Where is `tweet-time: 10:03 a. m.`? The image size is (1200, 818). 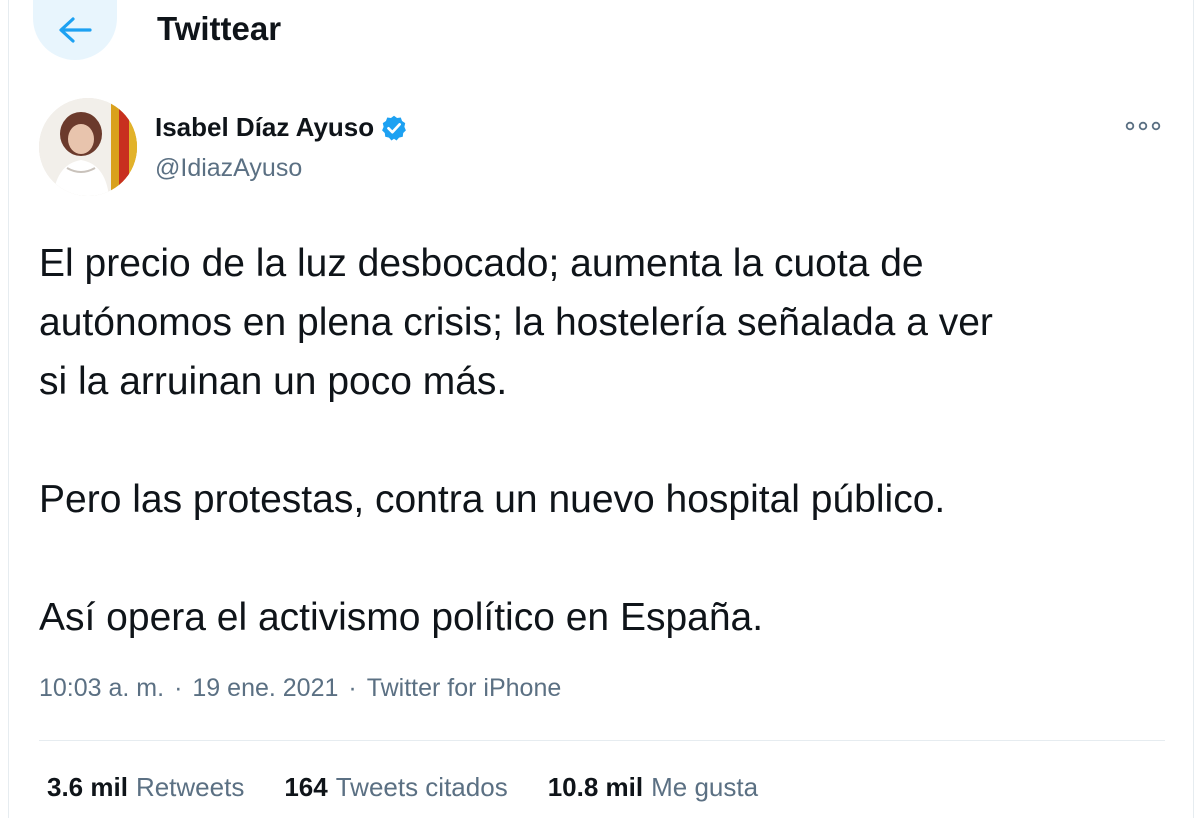
tweet-time: 10:03 a. m. is located at coordinates (101, 688).